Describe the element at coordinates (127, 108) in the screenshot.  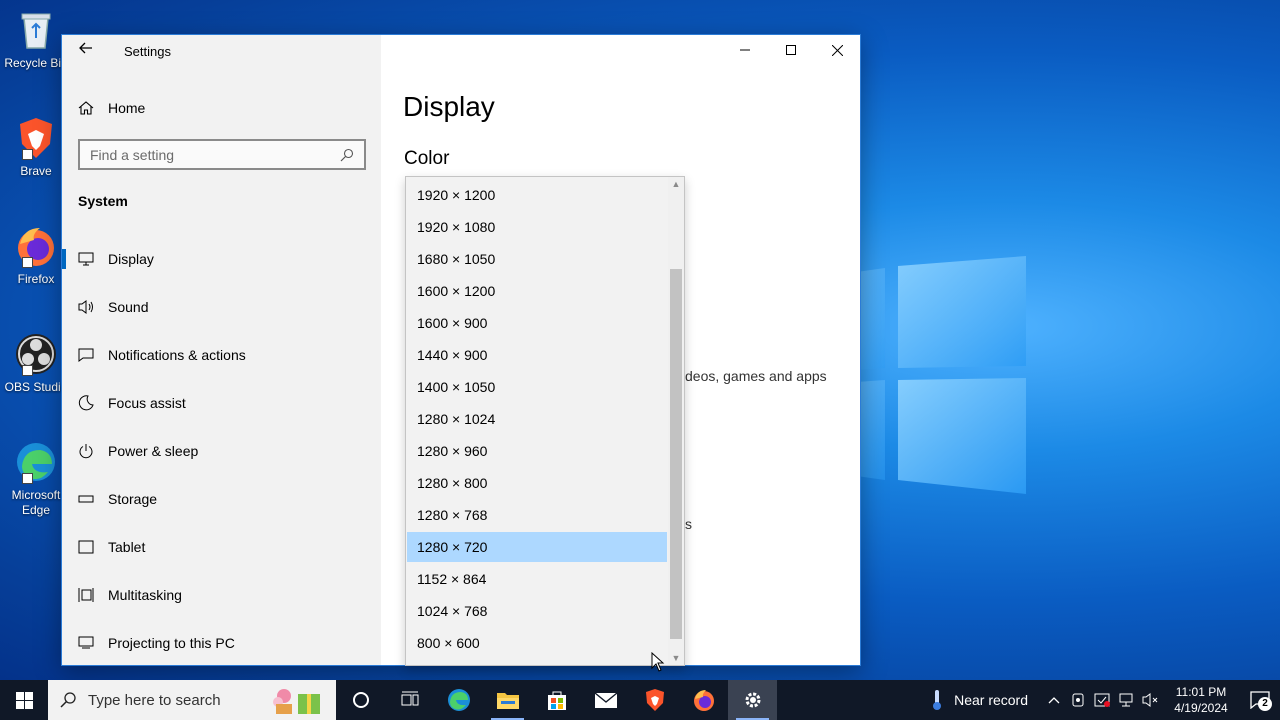
I see `home-label: Home` at that location.